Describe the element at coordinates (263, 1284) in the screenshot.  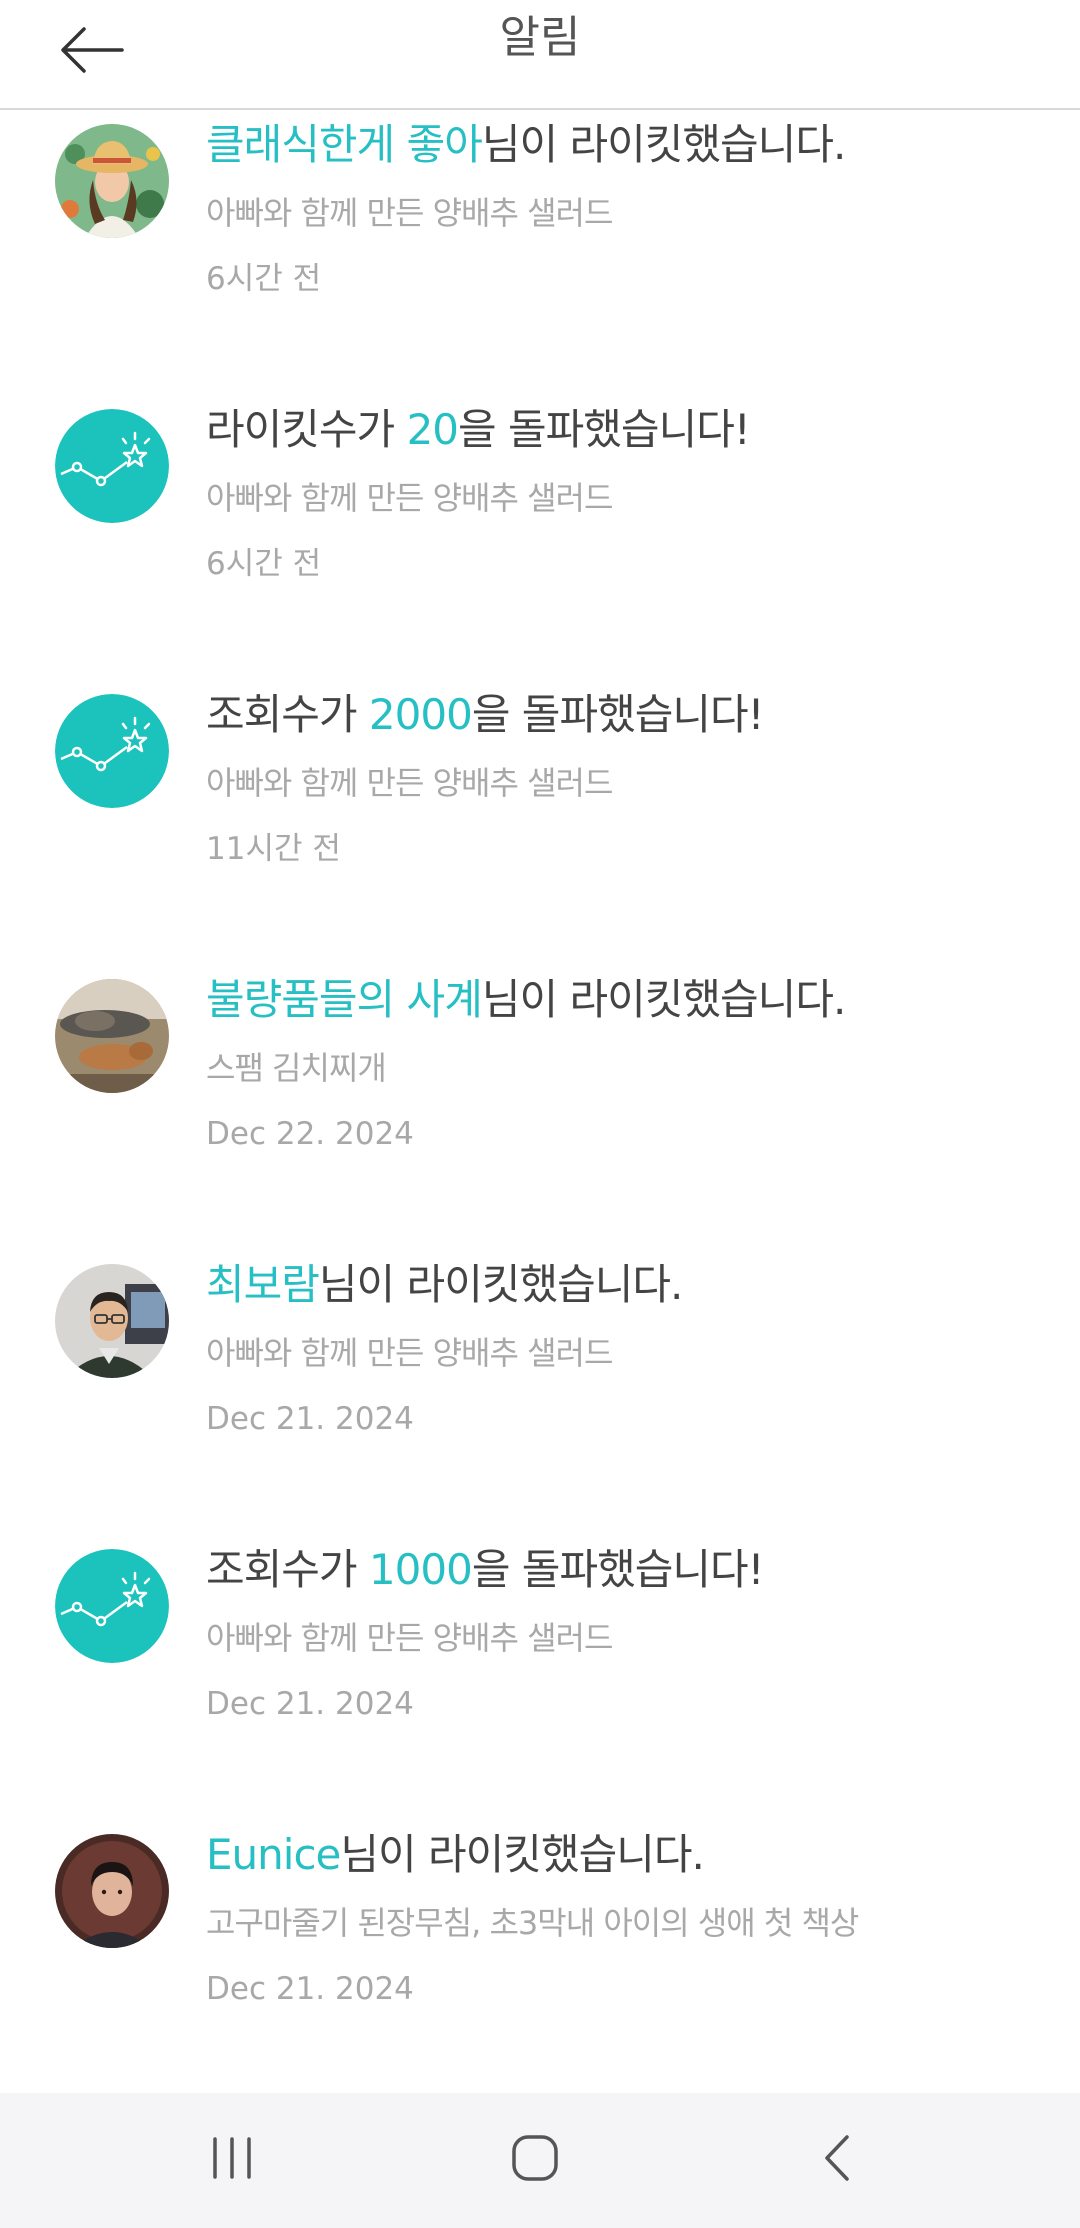
I see `highlight-text: 최보람` at that location.